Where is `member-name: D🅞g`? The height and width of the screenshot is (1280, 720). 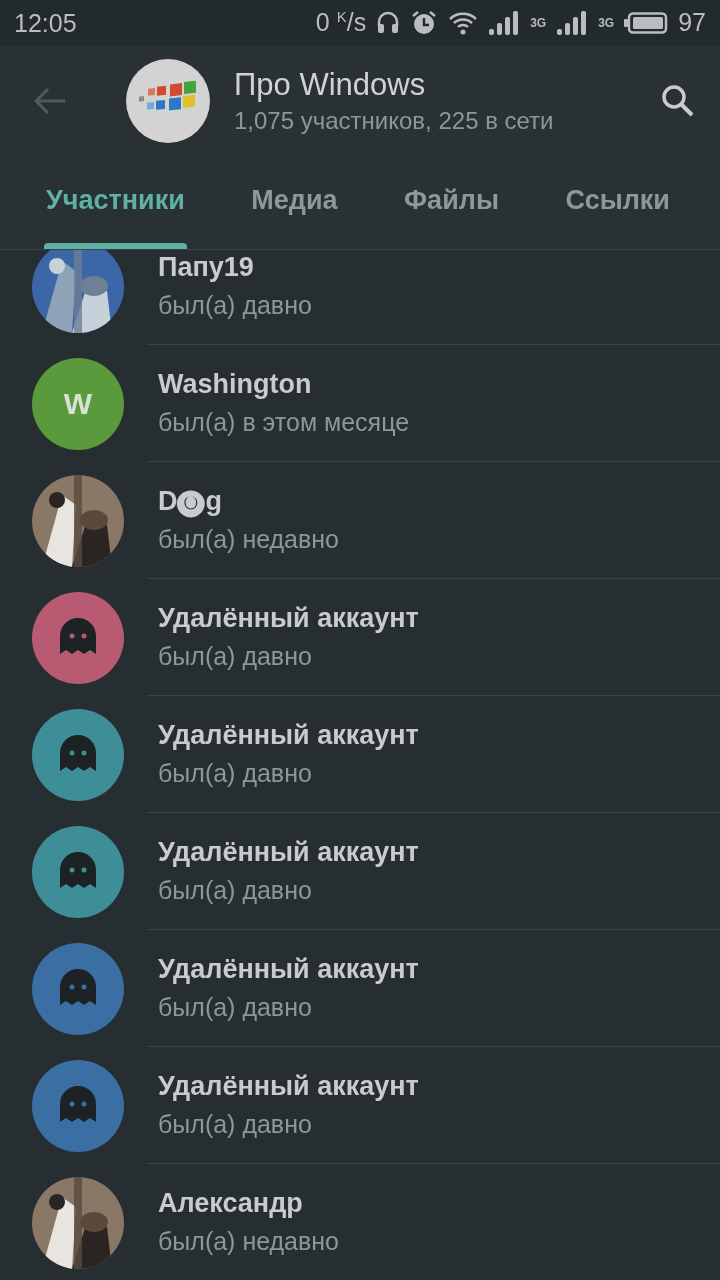 member-name: D🅞g is located at coordinates (190, 501).